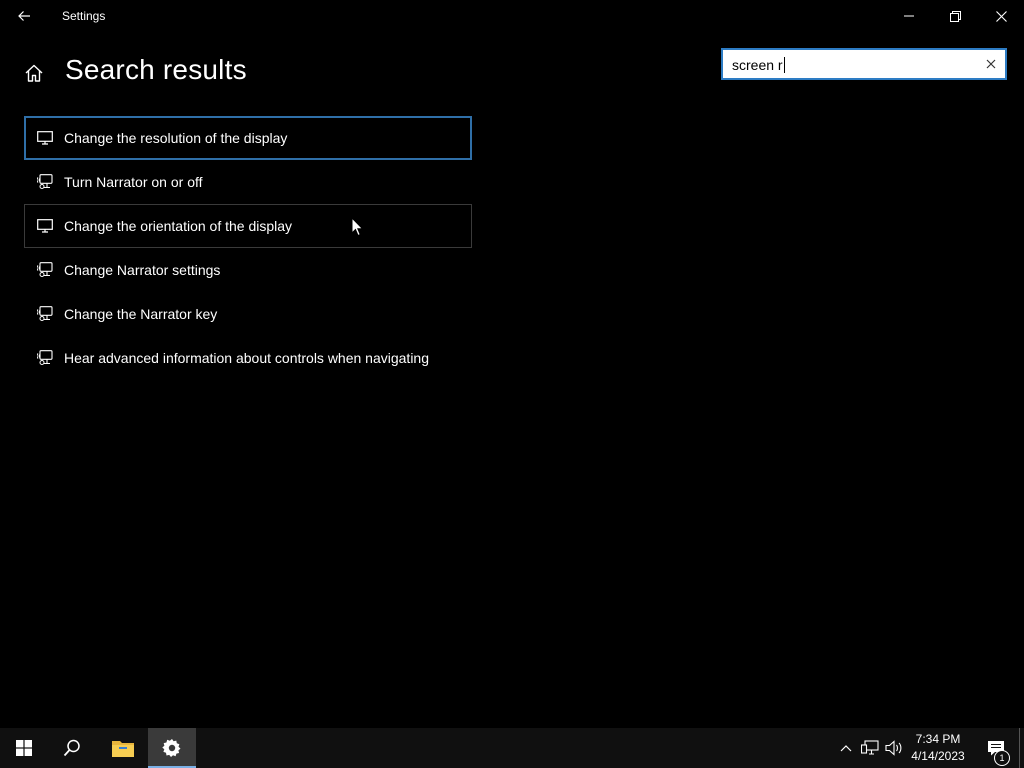 The height and width of the screenshot is (768, 1024). I want to click on page-title: Search results, so click(156, 69).